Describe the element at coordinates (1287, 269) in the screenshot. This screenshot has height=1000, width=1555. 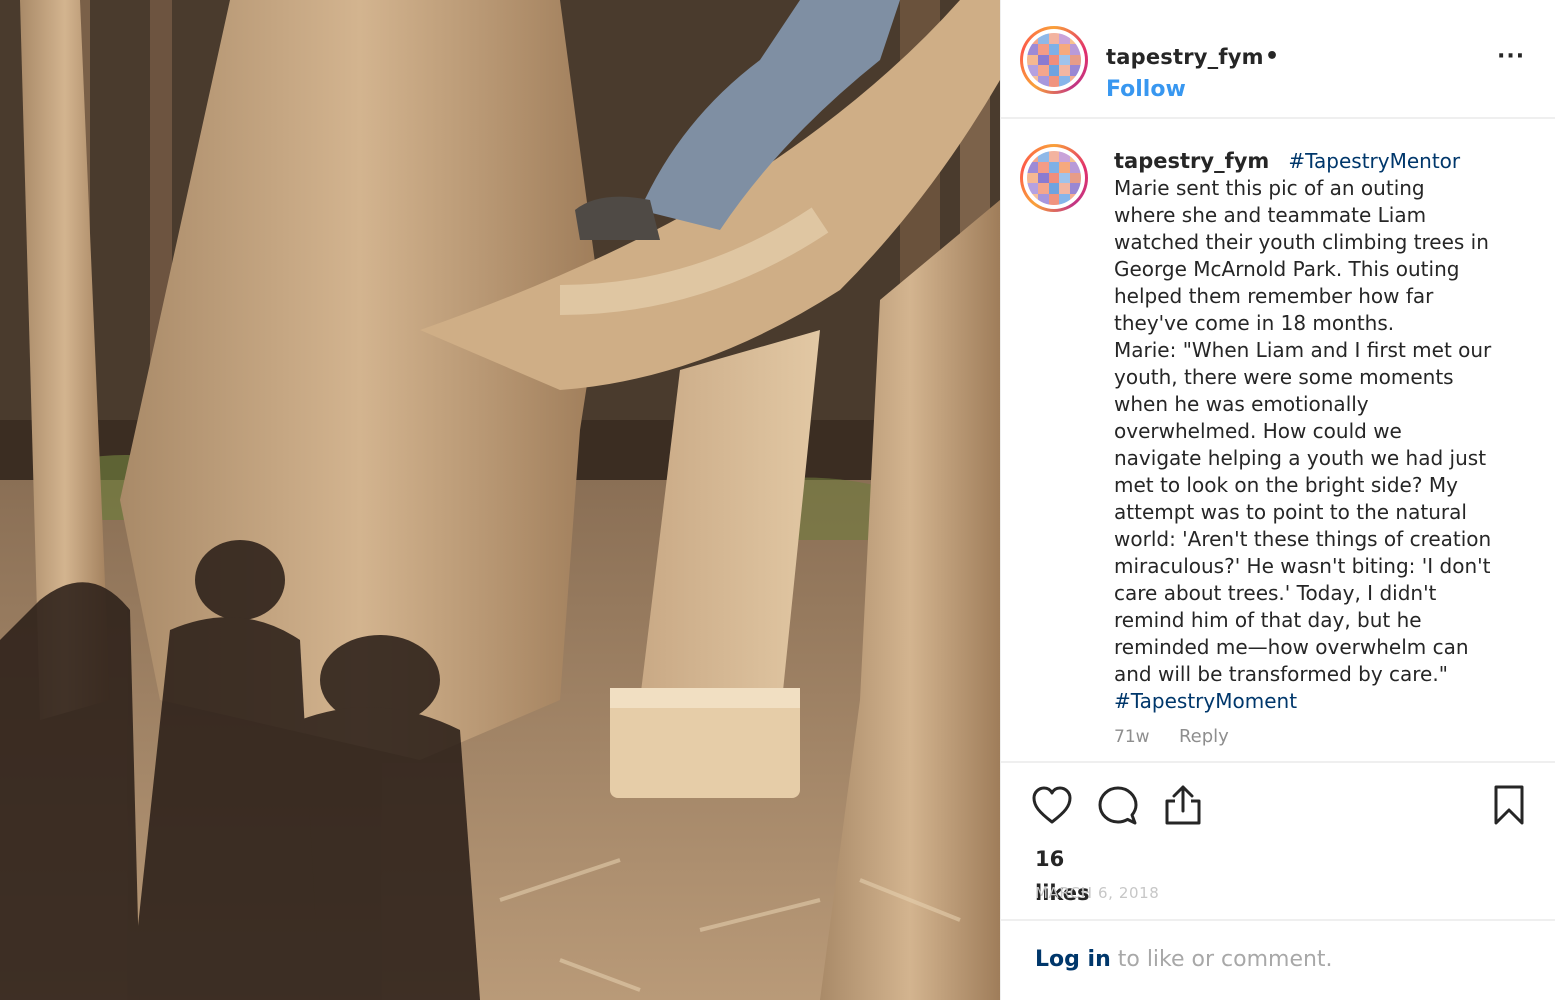
I see `caption-line: George McArnold Park. This outing` at that location.